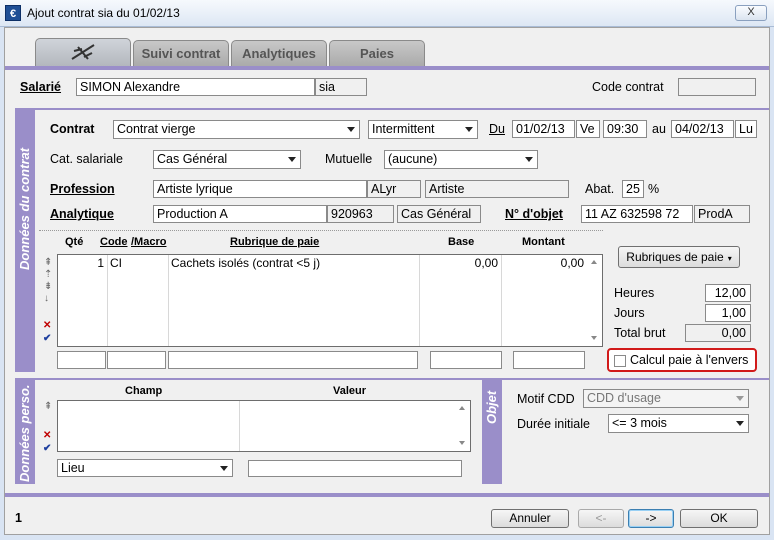  What do you see at coordinates (156, 129) in the screenshot?
I see `contrat-type-value: Contrat vierge` at bounding box center [156, 129].